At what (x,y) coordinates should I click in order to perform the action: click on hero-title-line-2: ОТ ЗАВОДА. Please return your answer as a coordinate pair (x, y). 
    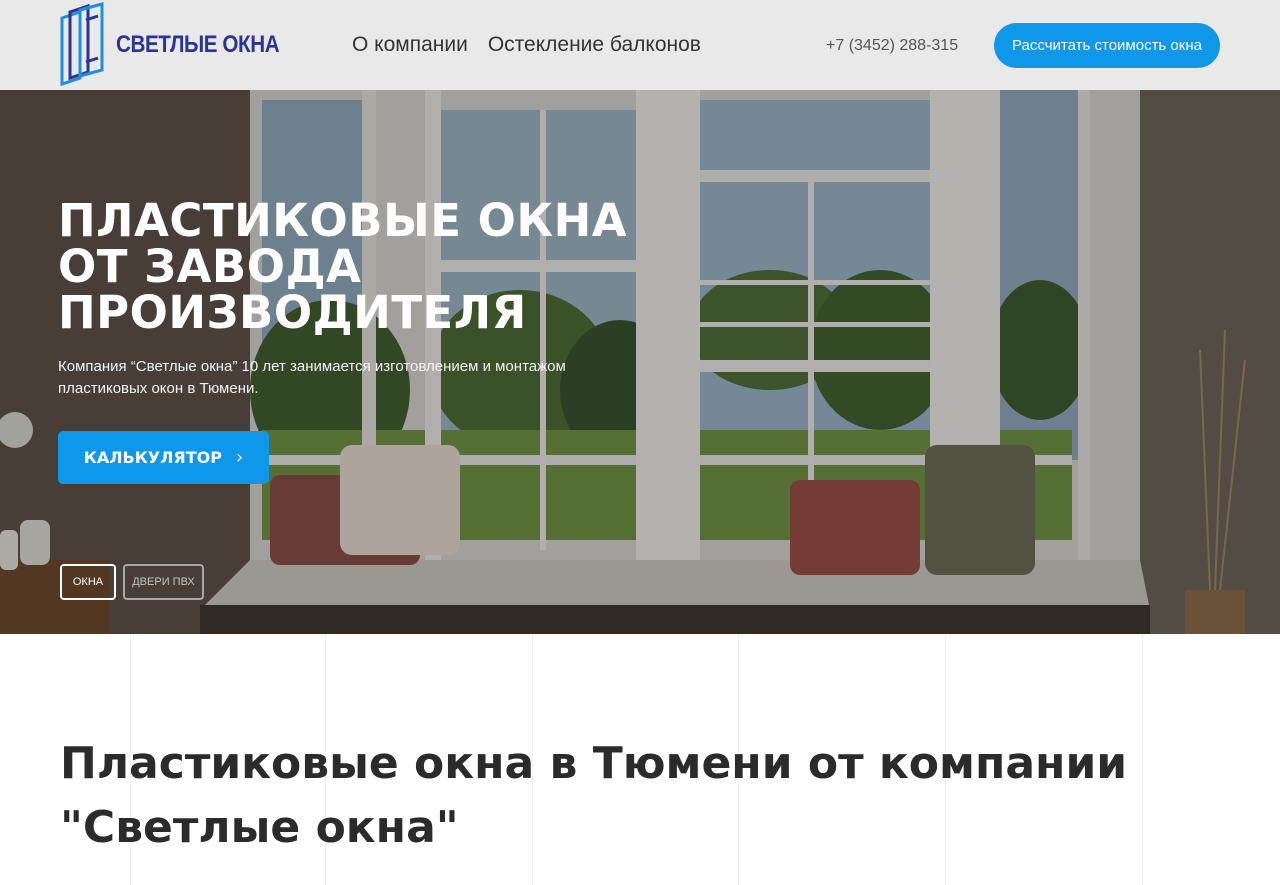
    Looking at the image, I should click on (210, 266).